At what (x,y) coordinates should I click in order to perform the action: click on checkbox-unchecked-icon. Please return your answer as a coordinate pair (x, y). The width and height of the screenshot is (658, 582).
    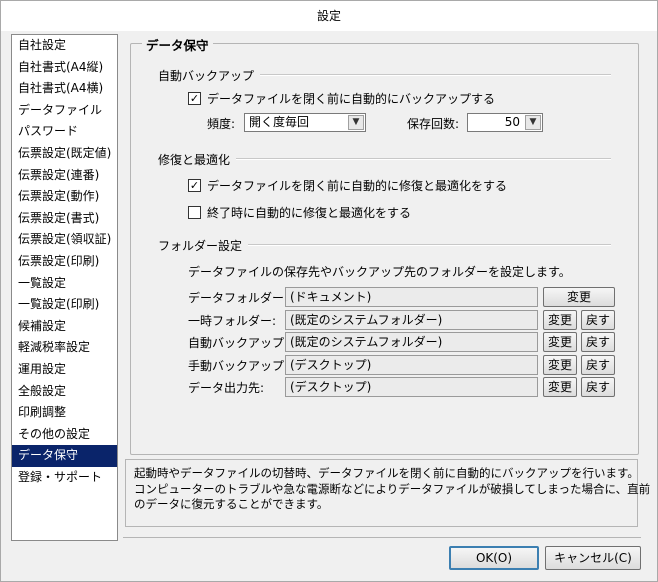
    Looking at the image, I should click on (194, 212).